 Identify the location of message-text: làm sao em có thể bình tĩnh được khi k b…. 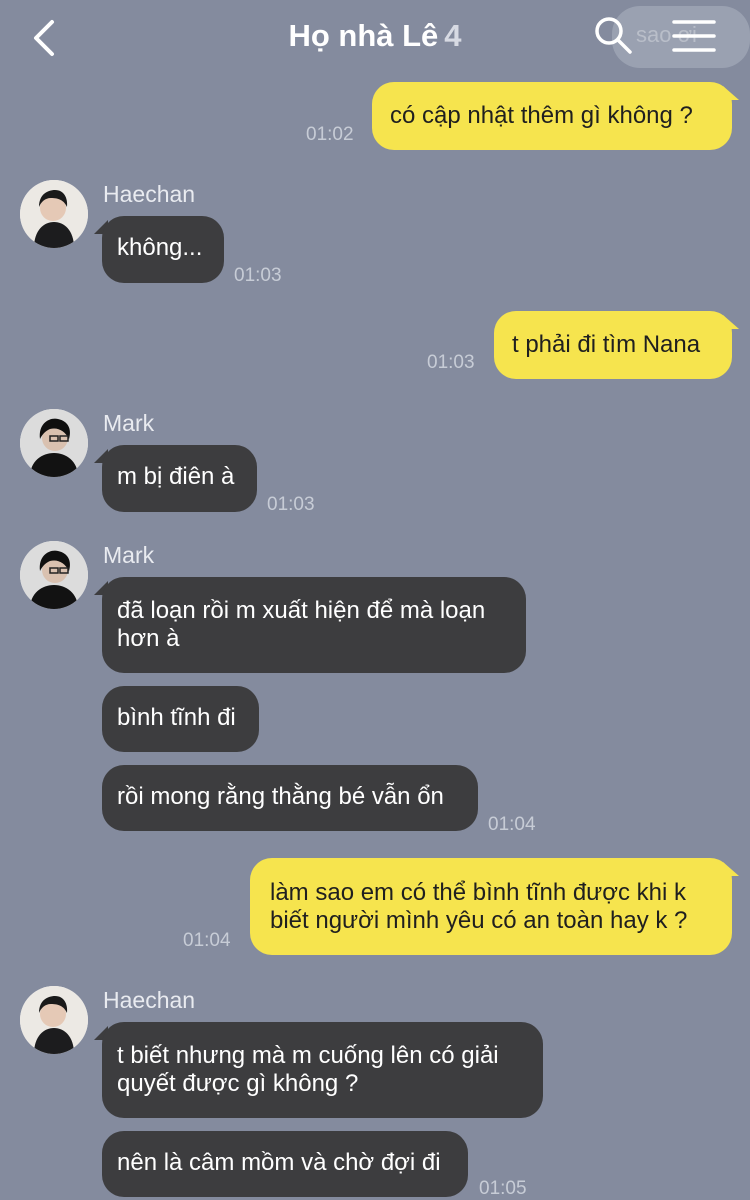
(479, 906).